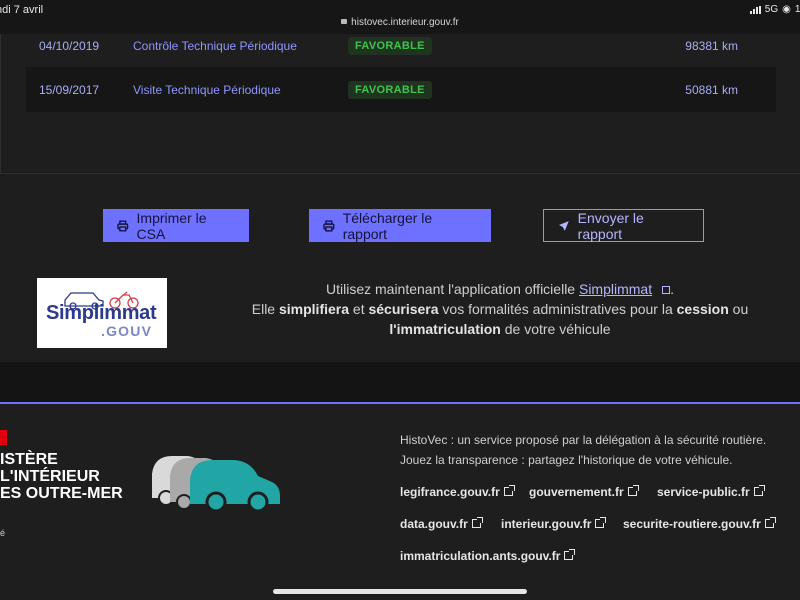 The width and height of the screenshot is (800, 600). What do you see at coordinates (711, 89) in the screenshot?
I see `history-km: 50881 km` at bounding box center [711, 89].